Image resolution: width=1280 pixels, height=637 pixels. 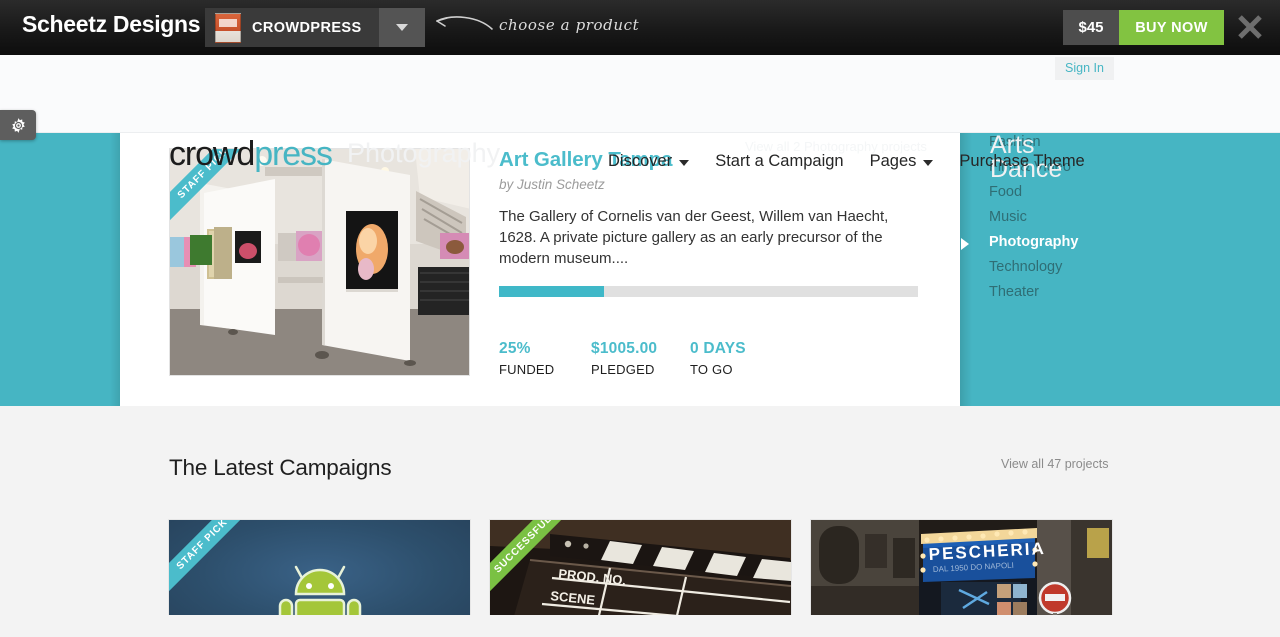 What do you see at coordinates (965, 244) in the screenshot?
I see `active-category-marker-icon` at bounding box center [965, 244].